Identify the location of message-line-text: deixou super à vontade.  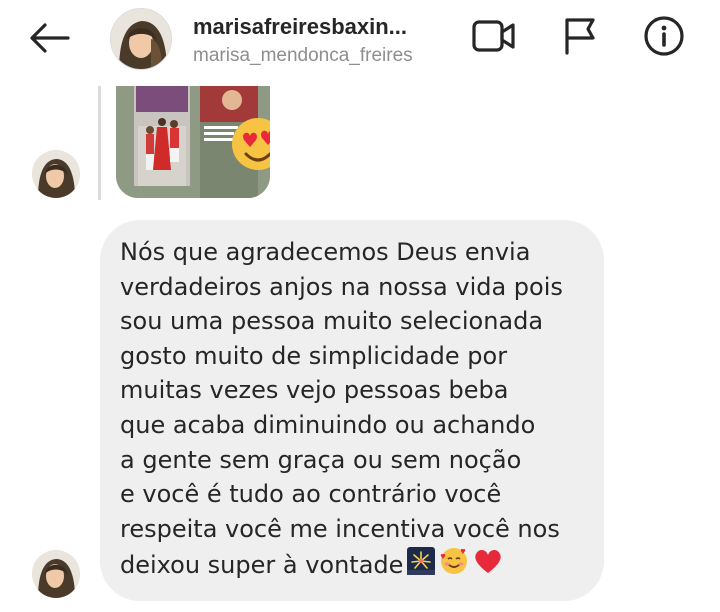
(262, 565).